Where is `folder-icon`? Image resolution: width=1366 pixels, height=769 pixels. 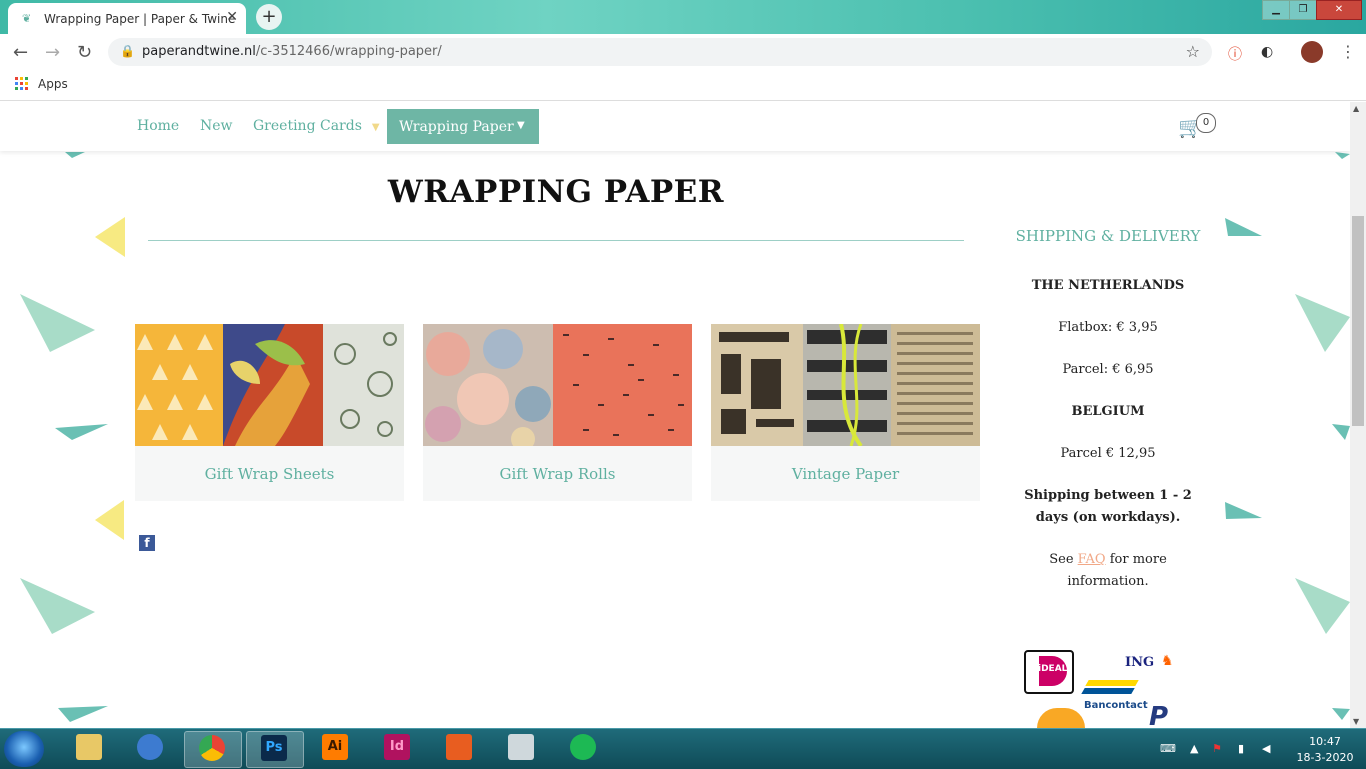
folder-icon is located at coordinates (89, 747).